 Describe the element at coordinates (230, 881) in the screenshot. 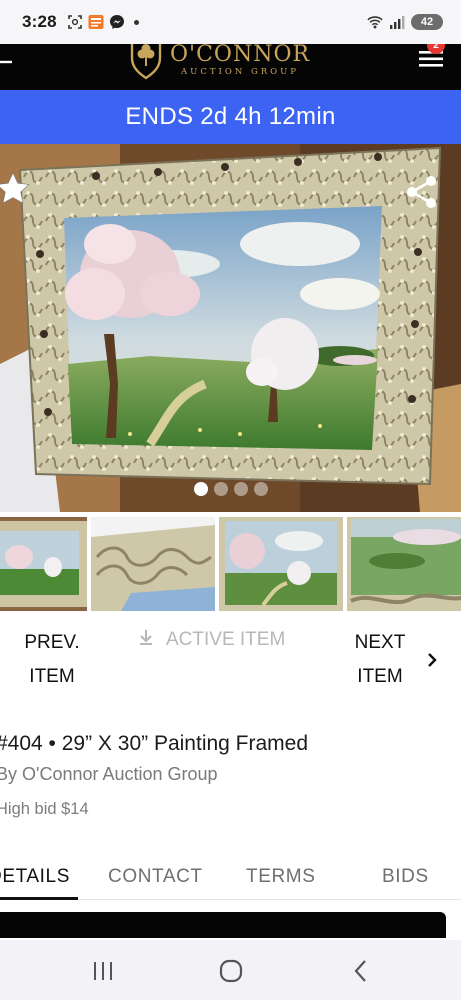

I see `detail-tabs: DETAILS CONTACT TERMS BIDS` at that location.